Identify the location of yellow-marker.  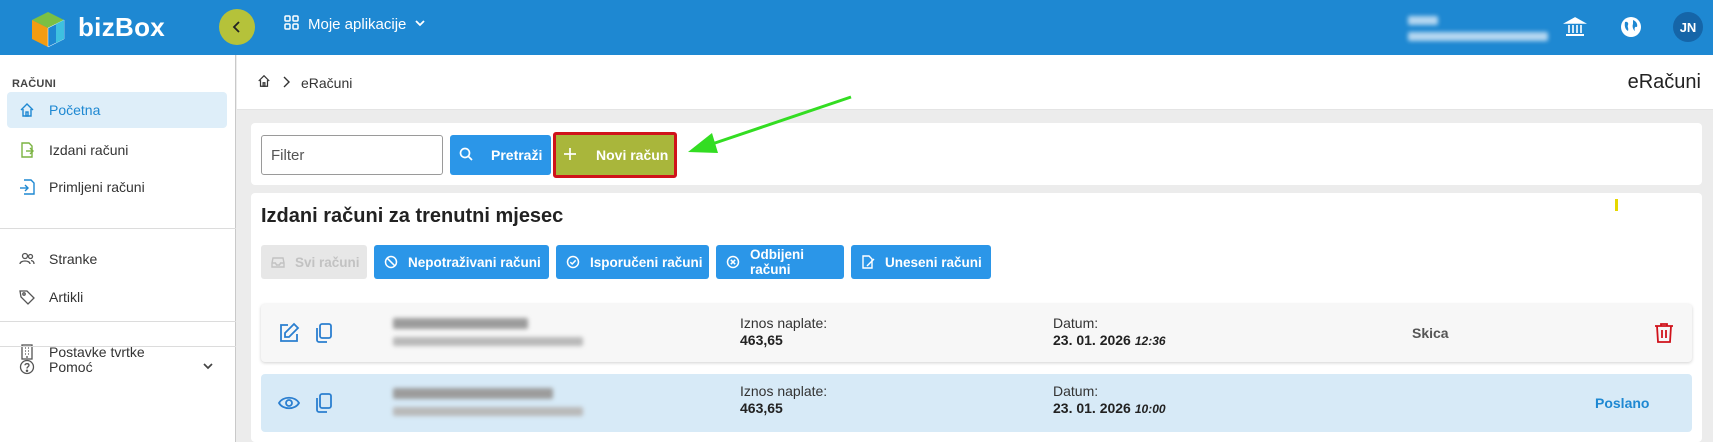
(1616, 205).